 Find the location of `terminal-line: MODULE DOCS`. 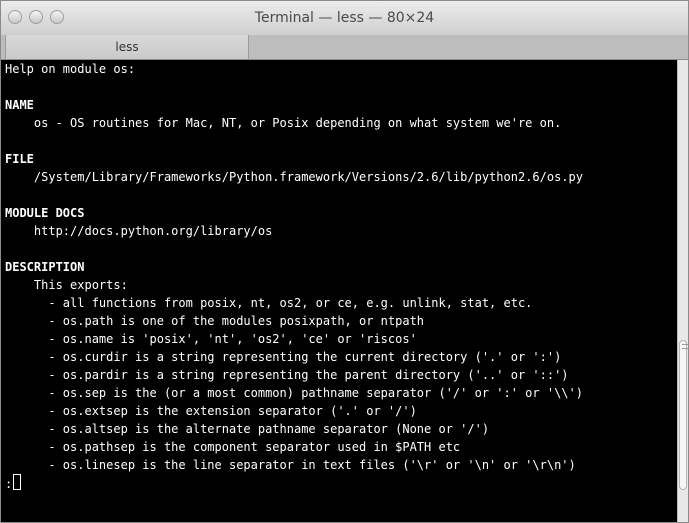

terminal-line: MODULE DOCS is located at coordinates (45, 213).